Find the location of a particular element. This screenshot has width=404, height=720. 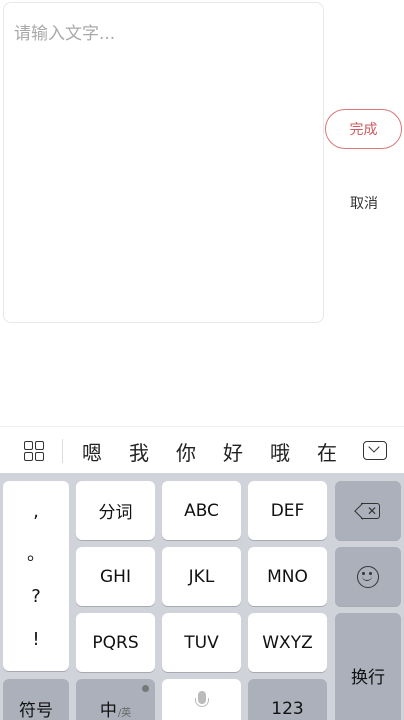

key-abc: ABC is located at coordinates (201, 510).